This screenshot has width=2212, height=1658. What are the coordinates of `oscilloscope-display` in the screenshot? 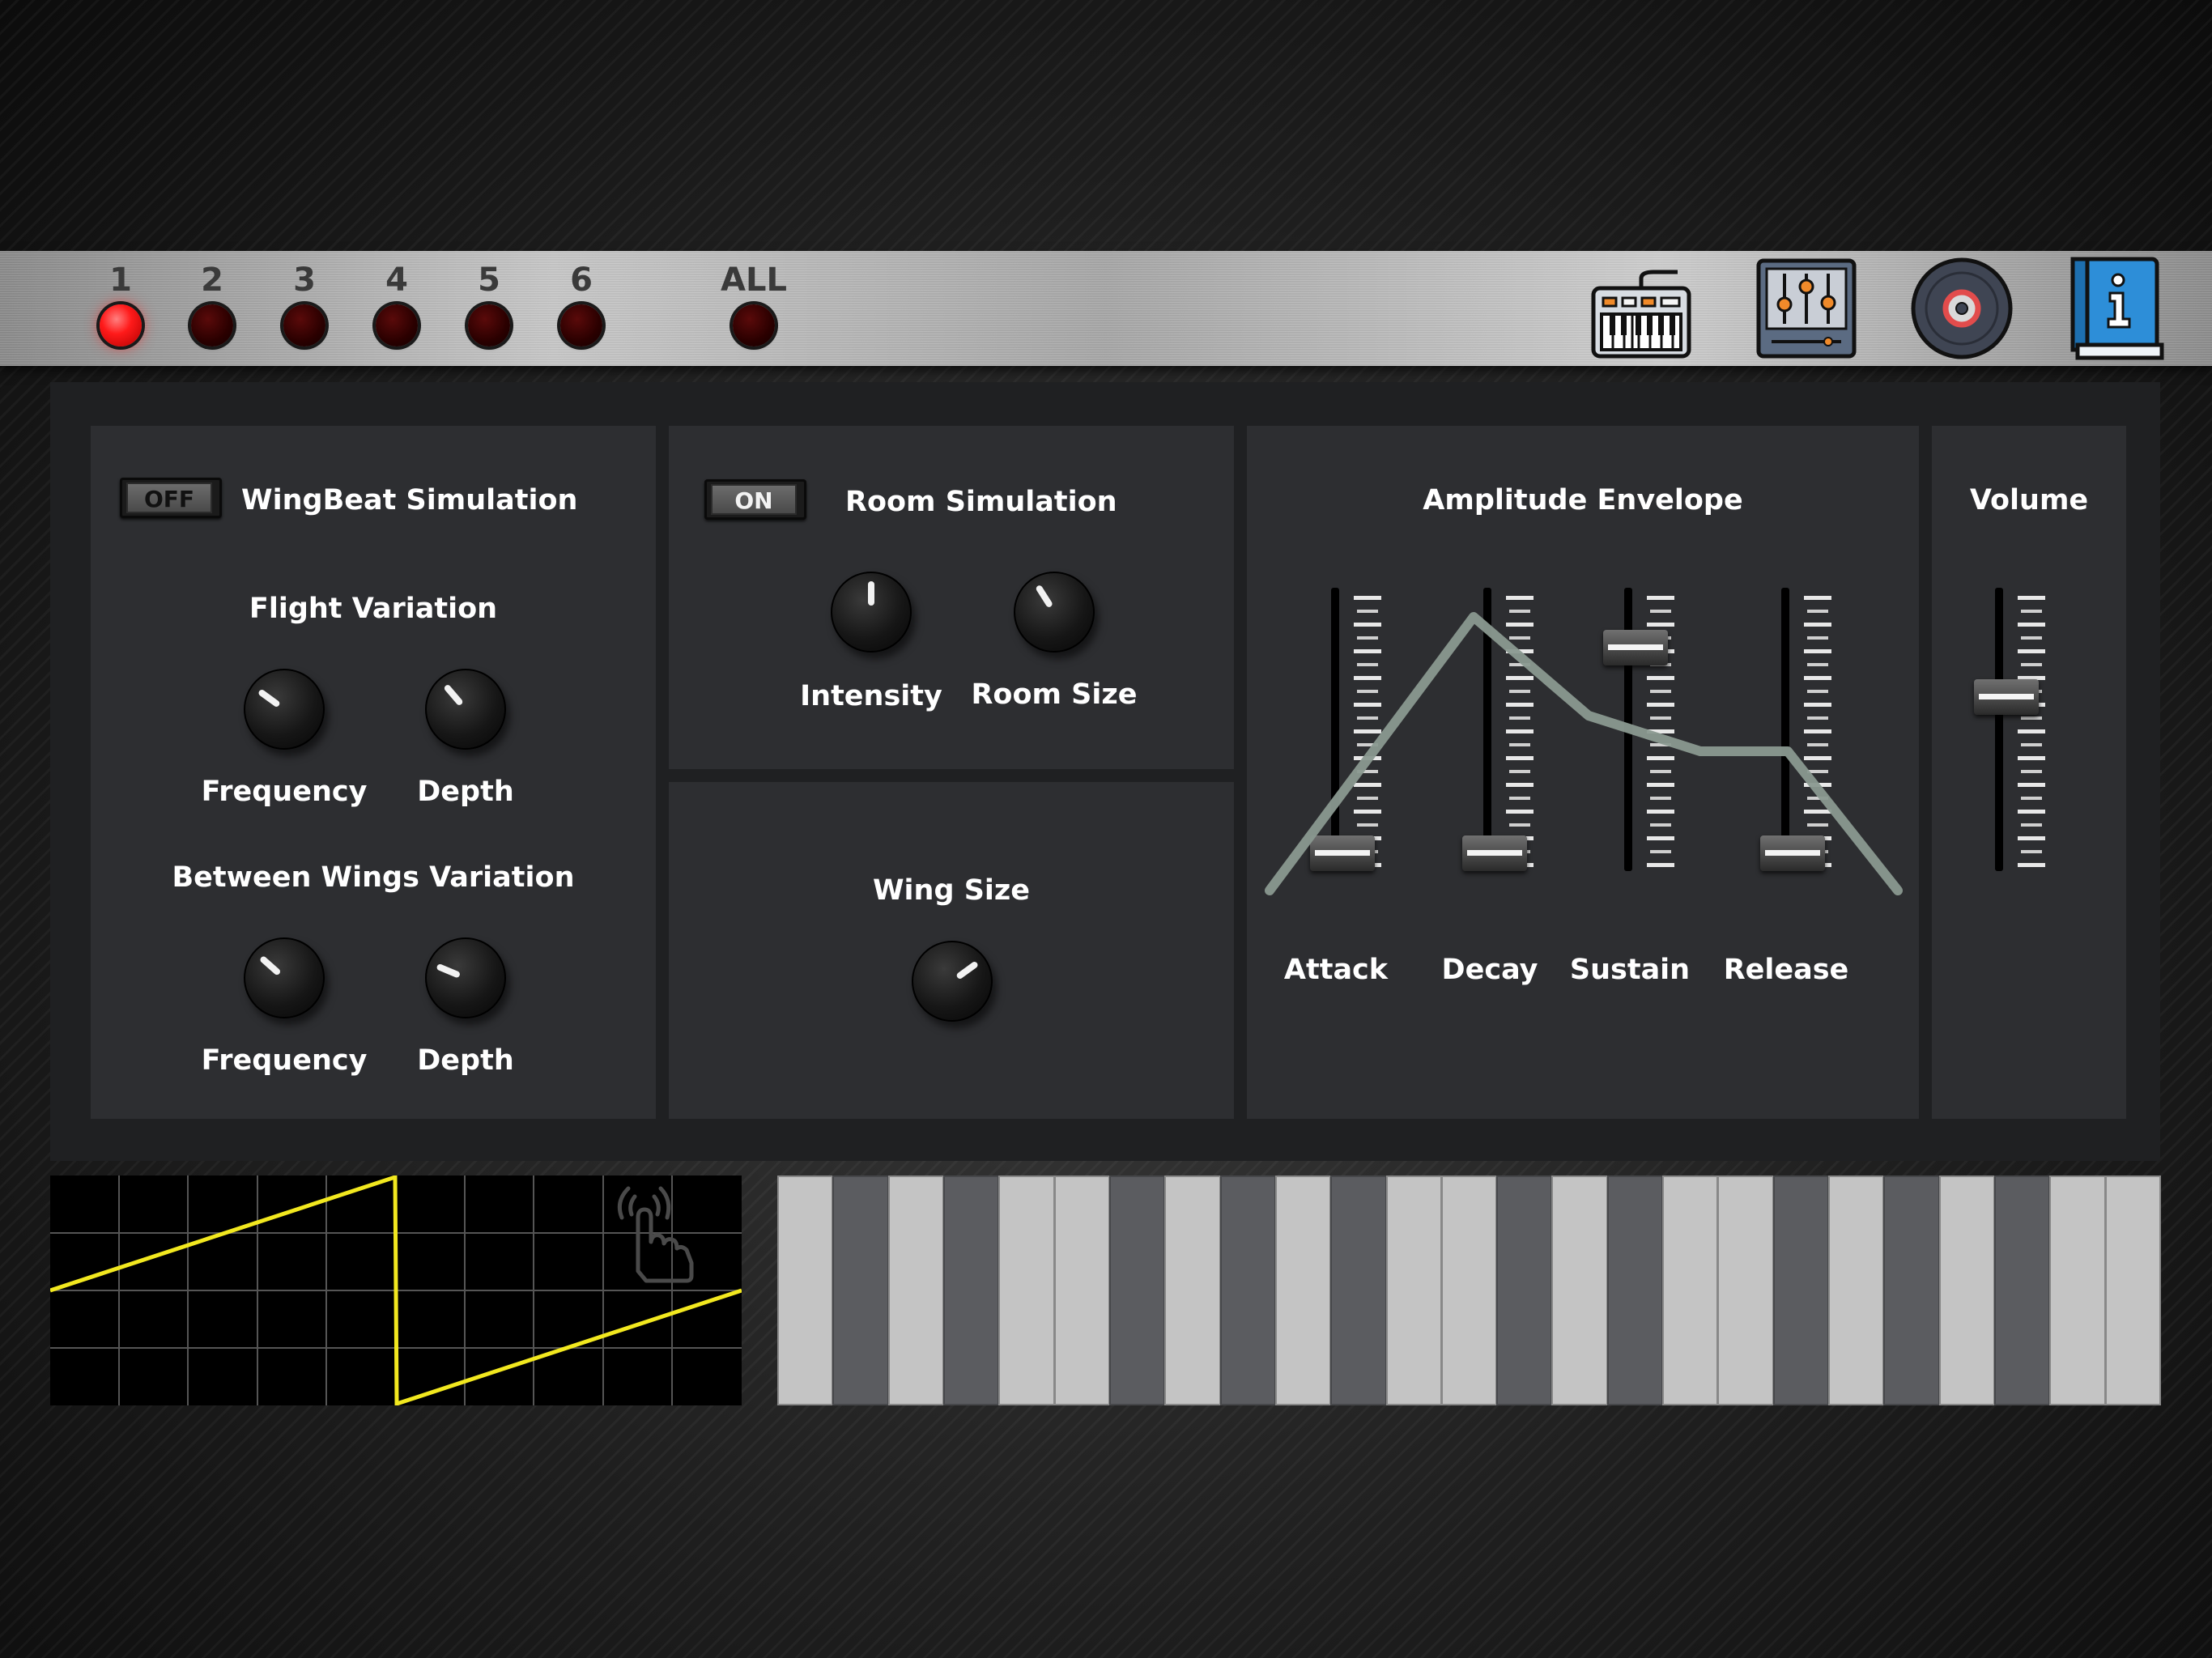 It's located at (396, 1290).